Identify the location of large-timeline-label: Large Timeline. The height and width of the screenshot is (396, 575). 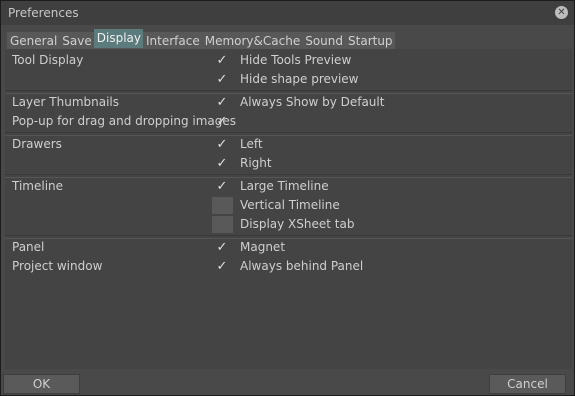
(284, 186).